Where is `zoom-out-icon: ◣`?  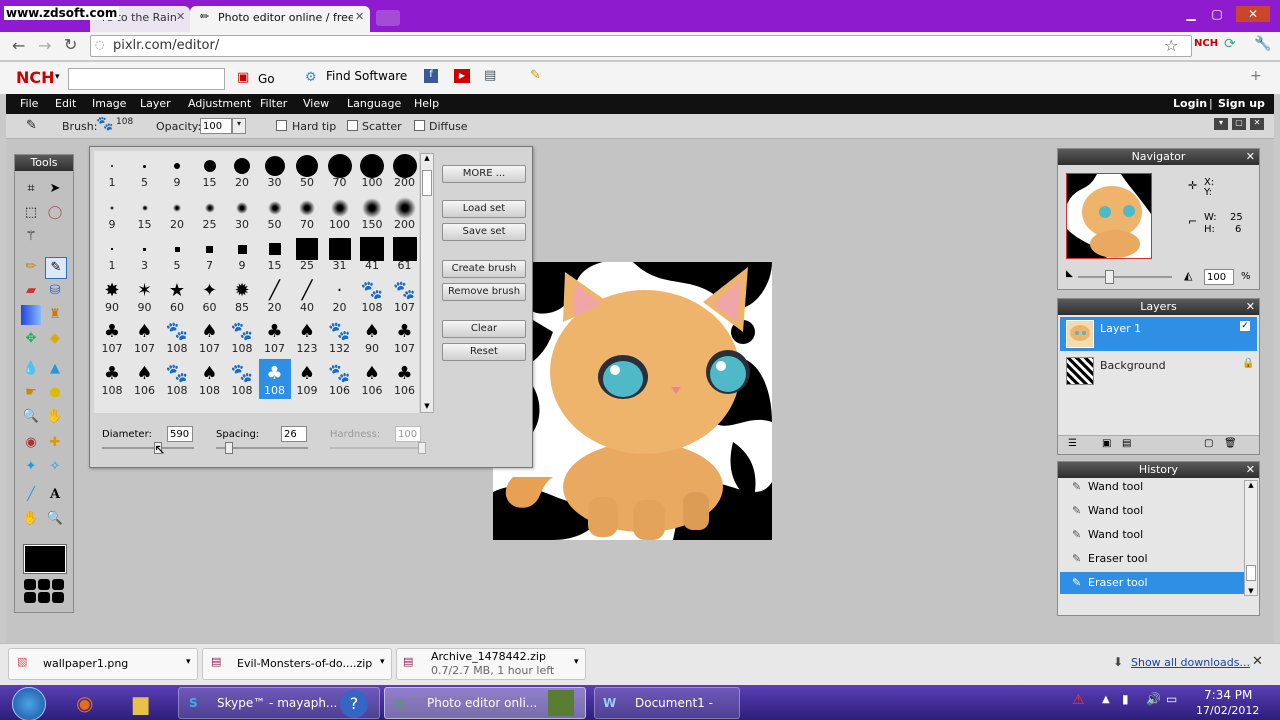
zoom-out-icon: ◣ is located at coordinates (1069, 274).